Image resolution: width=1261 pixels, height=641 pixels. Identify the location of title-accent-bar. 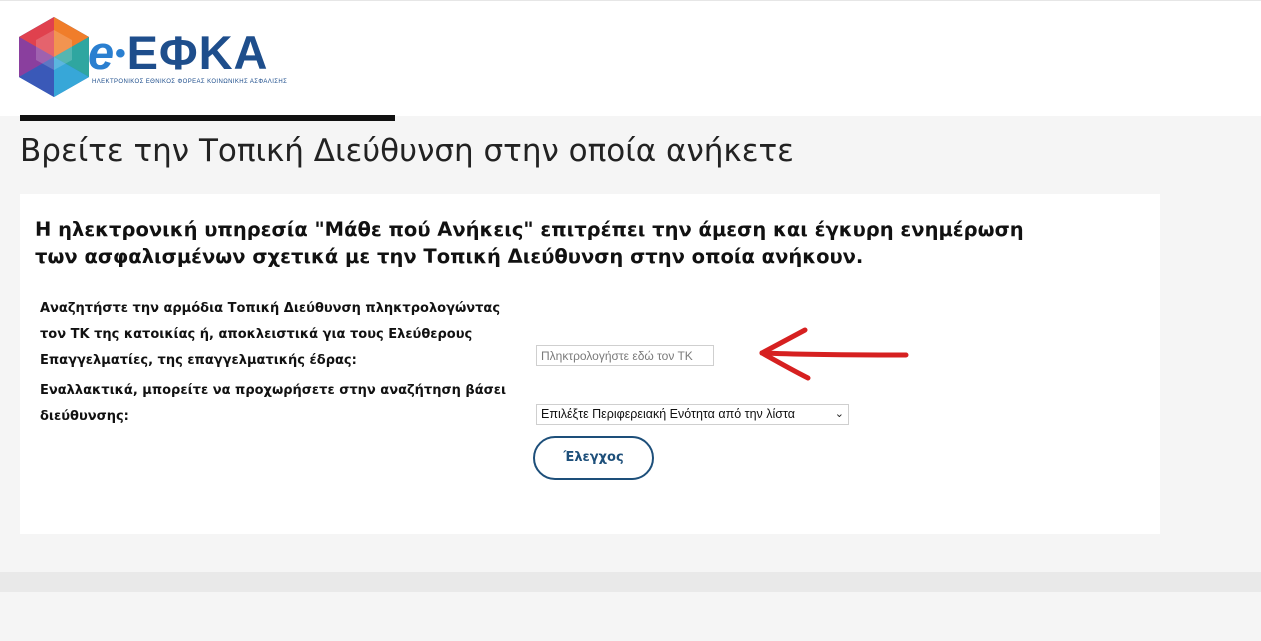
(207, 118).